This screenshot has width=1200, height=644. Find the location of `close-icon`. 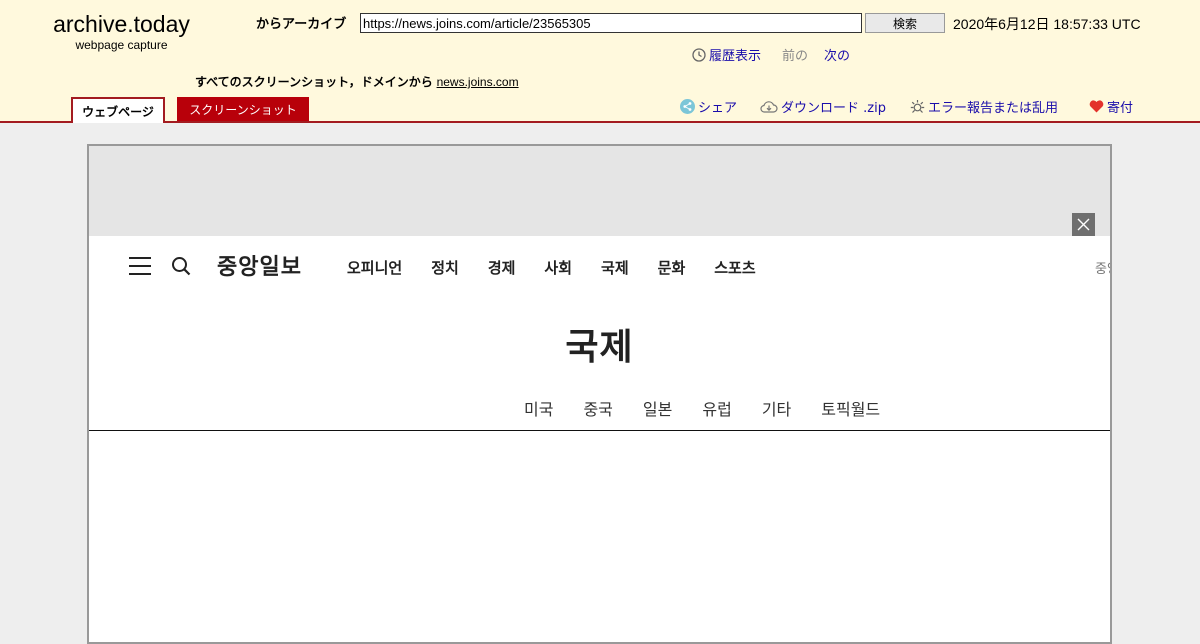

close-icon is located at coordinates (1083, 224).